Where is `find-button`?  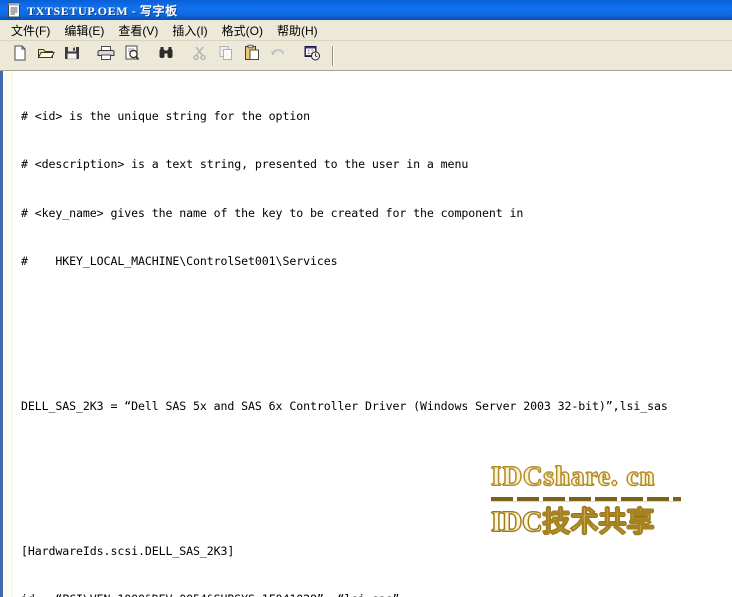
find-button is located at coordinates (166, 55).